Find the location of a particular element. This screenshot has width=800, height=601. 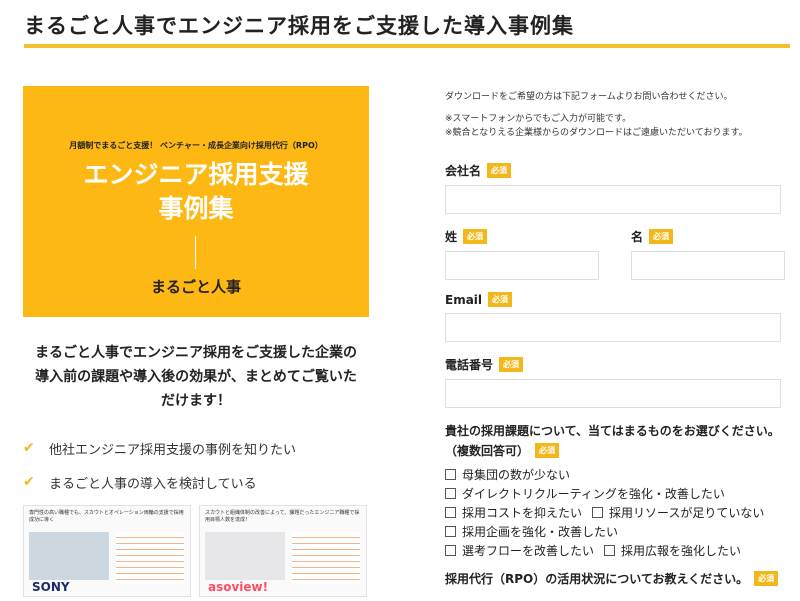

issues-label-line2: （複数回答可） is located at coordinates (487, 451).